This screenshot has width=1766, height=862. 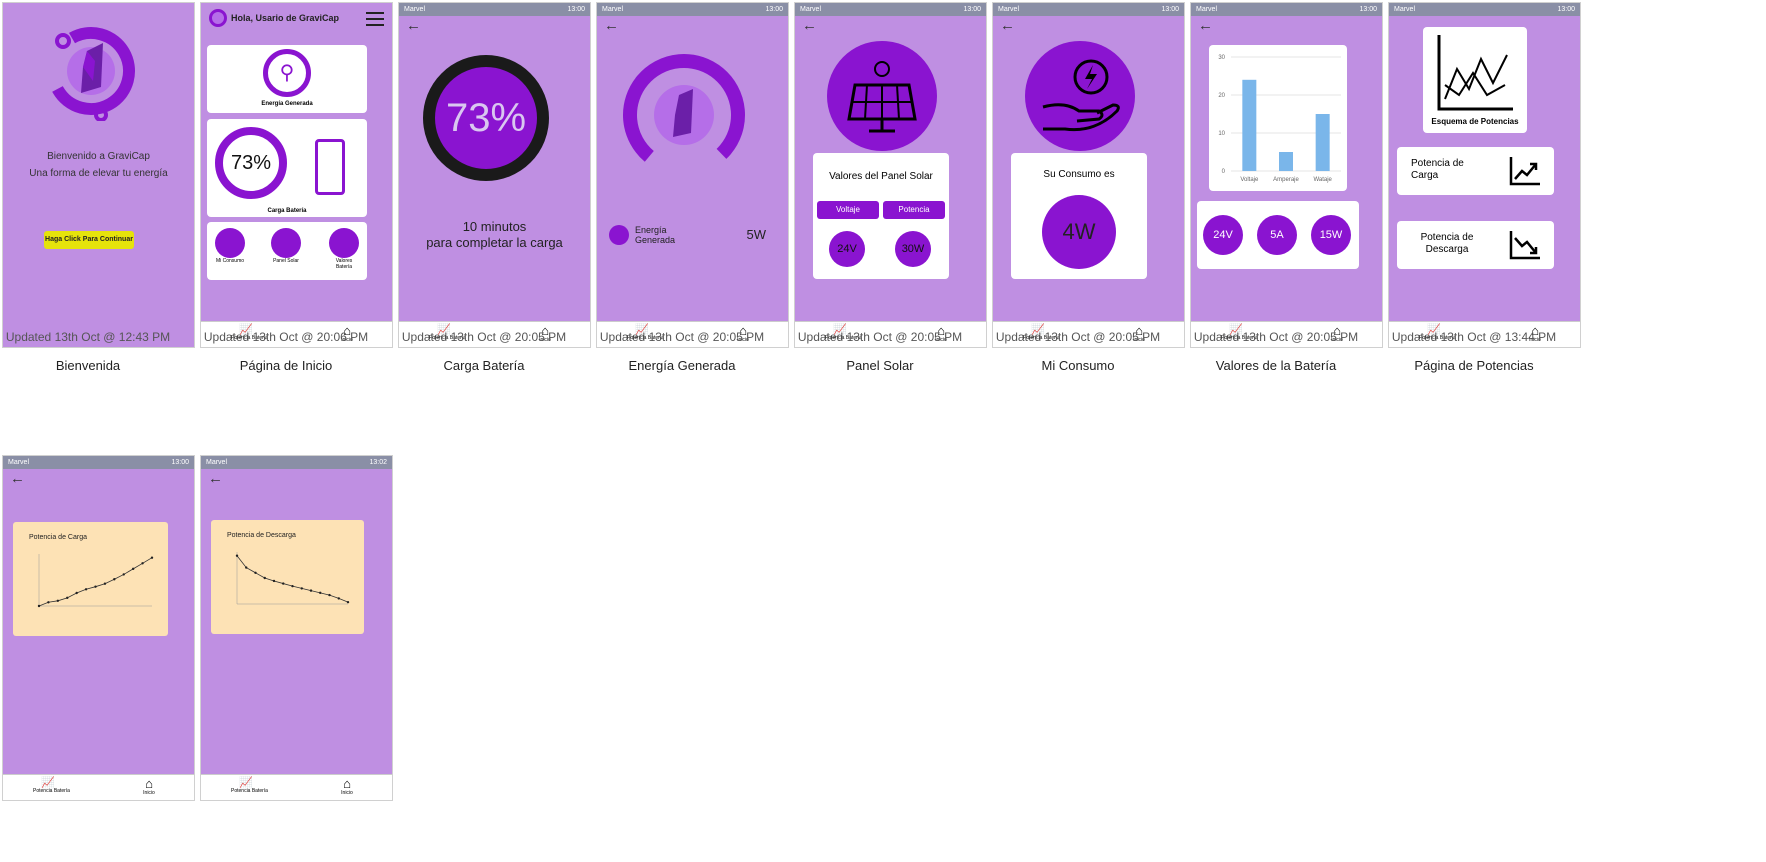 What do you see at coordinates (1475, 121) in the screenshot?
I see `esquema-label: Esquema de Potencias` at bounding box center [1475, 121].